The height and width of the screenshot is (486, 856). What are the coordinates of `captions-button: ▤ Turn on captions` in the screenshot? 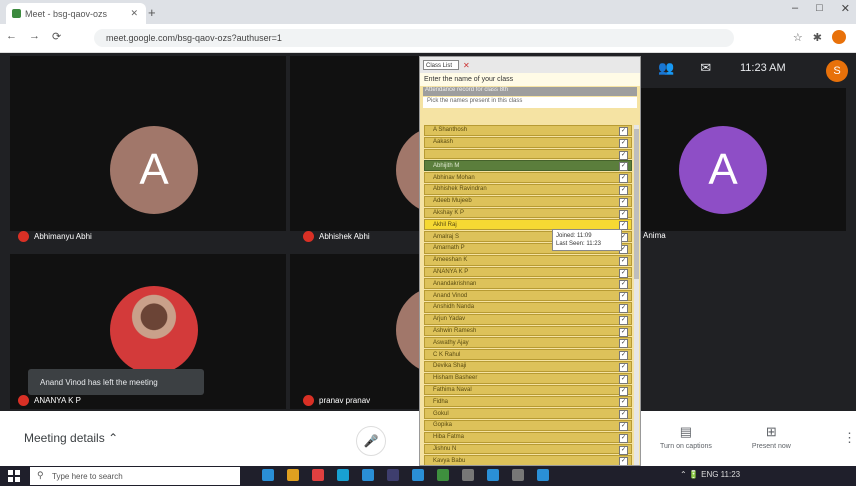 It's located at (686, 437).